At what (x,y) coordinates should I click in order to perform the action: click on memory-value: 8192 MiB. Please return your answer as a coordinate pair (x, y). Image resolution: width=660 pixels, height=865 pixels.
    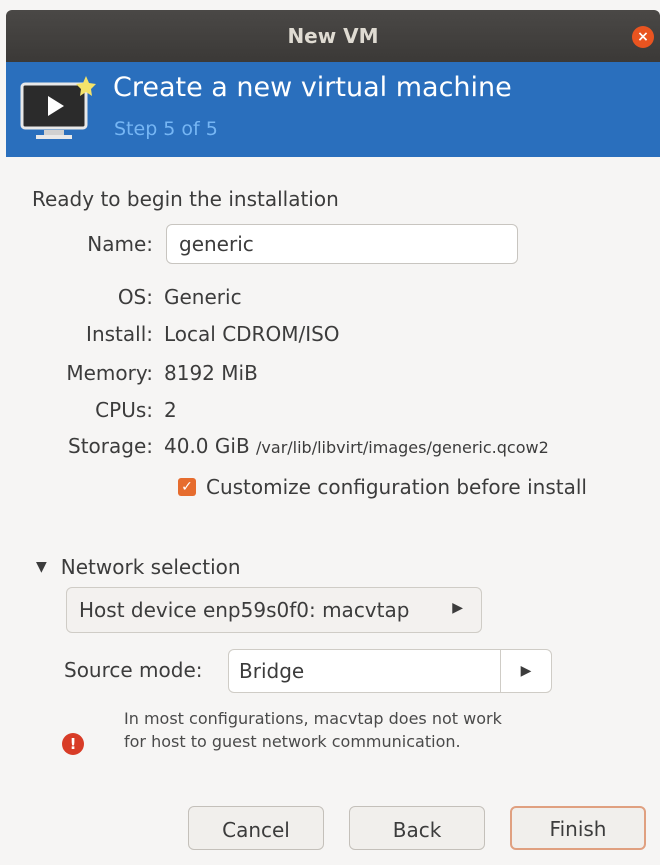
    Looking at the image, I should click on (211, 373).